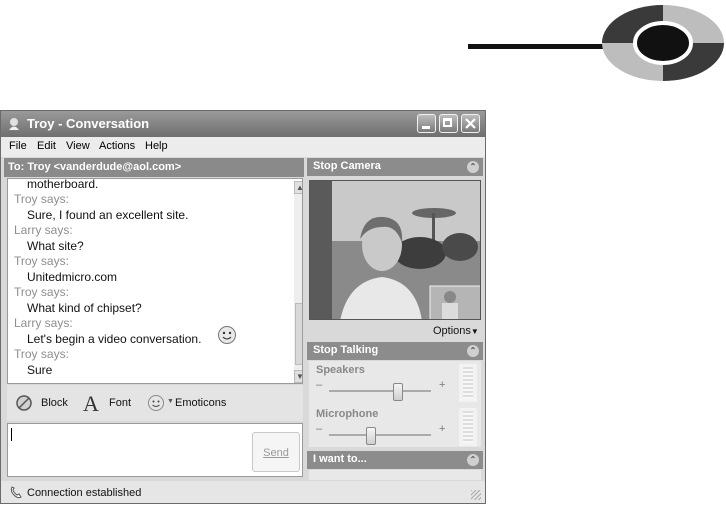  What do you see at coordinates (395, 167) in the screenshot?
I see `stop-camera-header: Stop Camera ⌃` at bounding box center [395, 167].